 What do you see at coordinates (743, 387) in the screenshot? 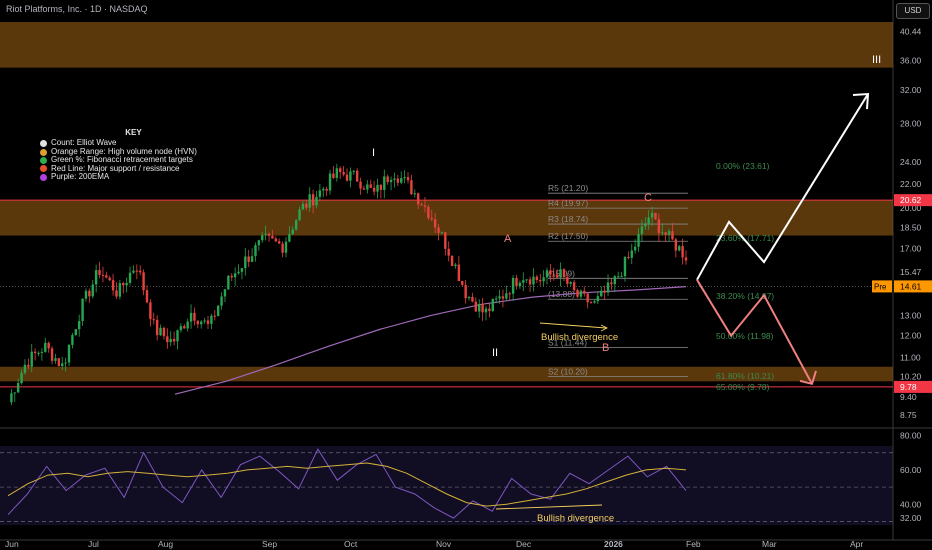
I see `fib-level-label: 65.00% (9.78)` at bounding box center [743, 387].